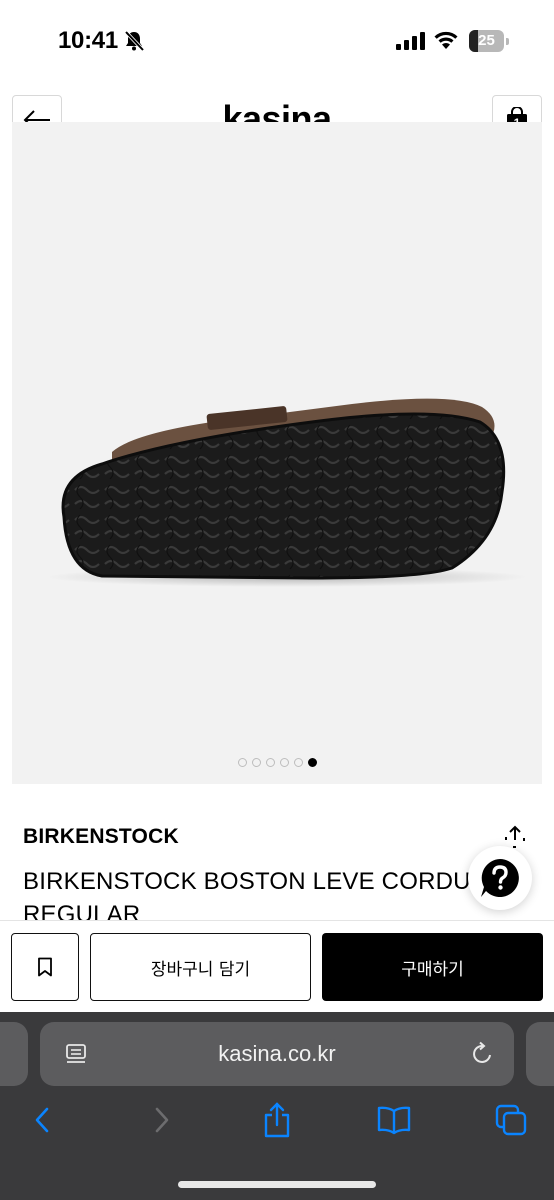 The width and height of the screenshot is (554, 1200). What do you see at coordinates (101, 837) in the screenshot?
I see `product-brand: BIRKENSTOCK` at bounding box center [101, 837].